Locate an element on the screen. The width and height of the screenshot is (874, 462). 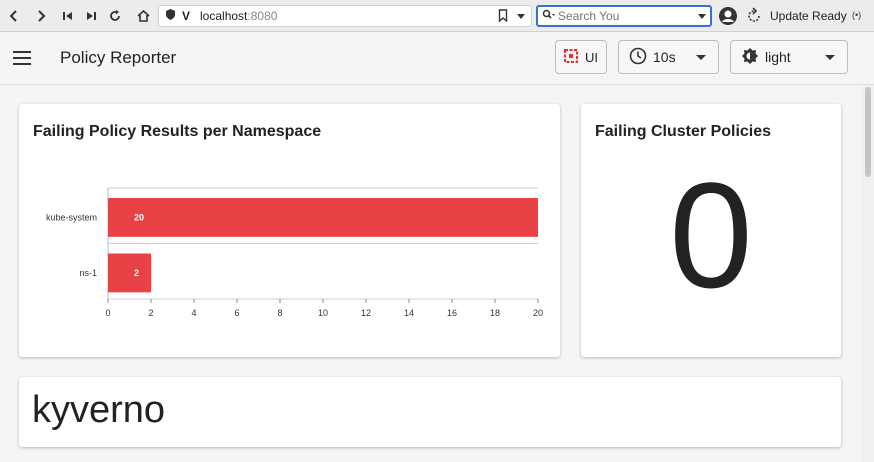
bookmark-icon is located at coordinates (503, 17).